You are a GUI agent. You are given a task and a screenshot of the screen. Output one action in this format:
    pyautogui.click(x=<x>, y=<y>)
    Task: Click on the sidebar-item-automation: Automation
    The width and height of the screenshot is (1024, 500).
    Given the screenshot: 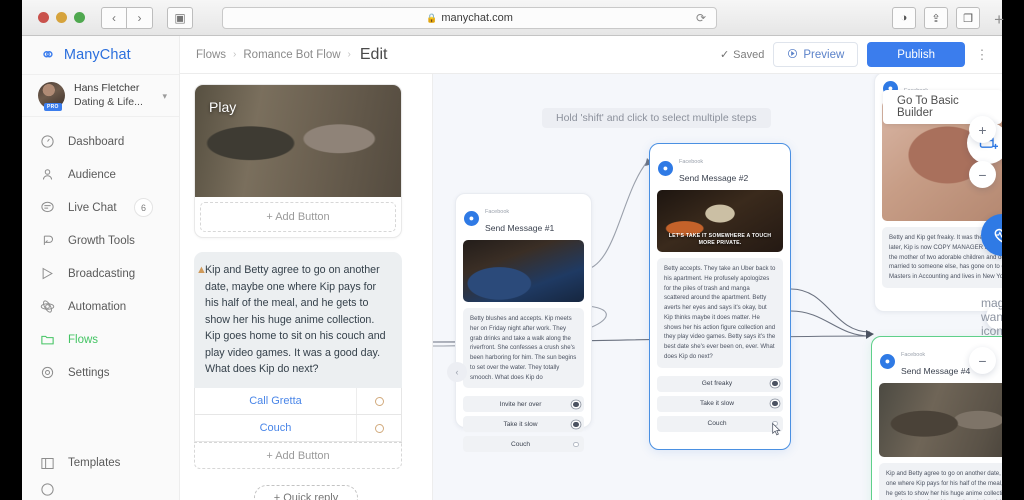 What is the action you would take?
    pyautogui.click(x=100, y=306)
    